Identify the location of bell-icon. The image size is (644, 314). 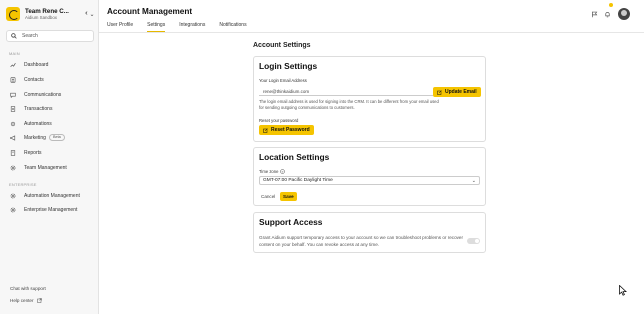
(608, 13).